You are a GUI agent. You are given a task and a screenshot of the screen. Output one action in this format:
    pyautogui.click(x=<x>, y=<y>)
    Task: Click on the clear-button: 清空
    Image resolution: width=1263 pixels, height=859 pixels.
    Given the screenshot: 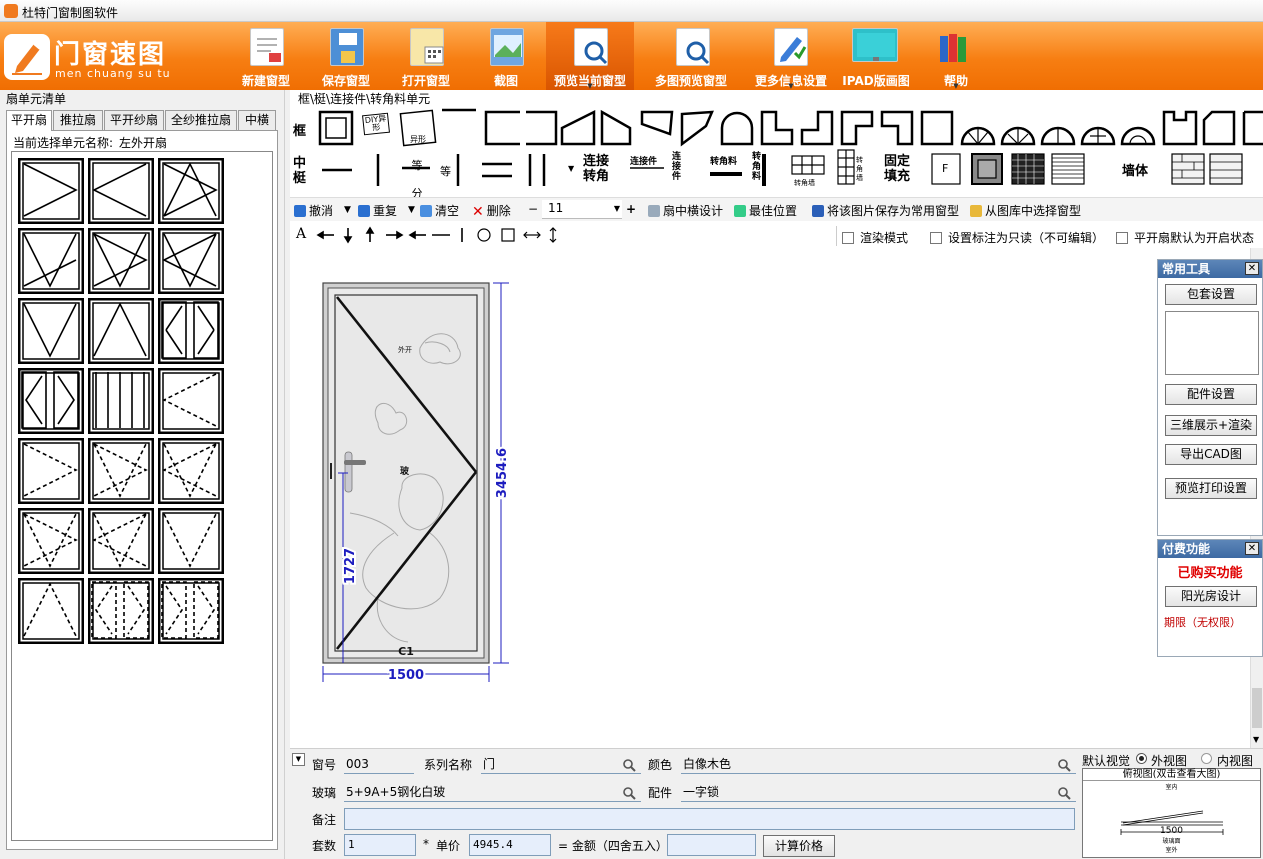 What is the action you would take?
    pyautogui.click(x=439, y=210)
    